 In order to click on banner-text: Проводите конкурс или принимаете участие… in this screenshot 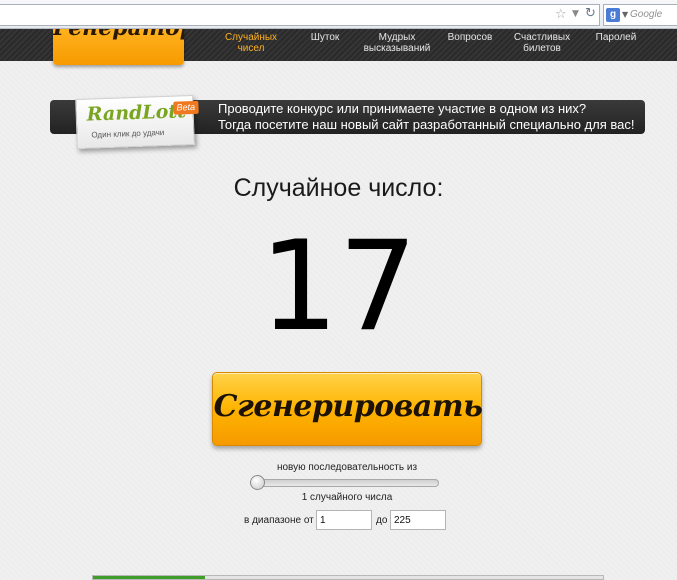, I will do `click(428, 117)`.